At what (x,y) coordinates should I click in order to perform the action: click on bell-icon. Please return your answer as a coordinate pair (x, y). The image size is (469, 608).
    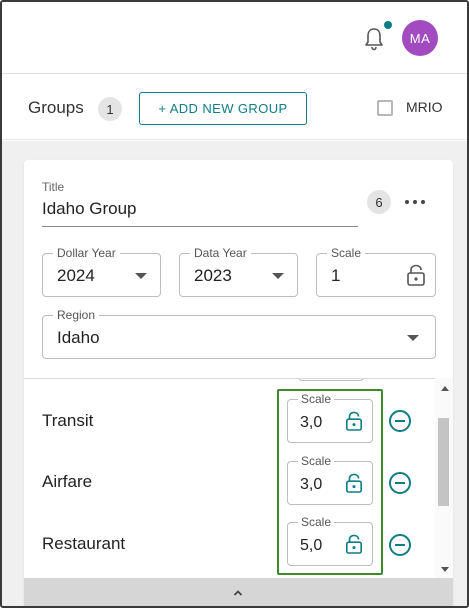
    Looking at the image, I should click on (374, 39).